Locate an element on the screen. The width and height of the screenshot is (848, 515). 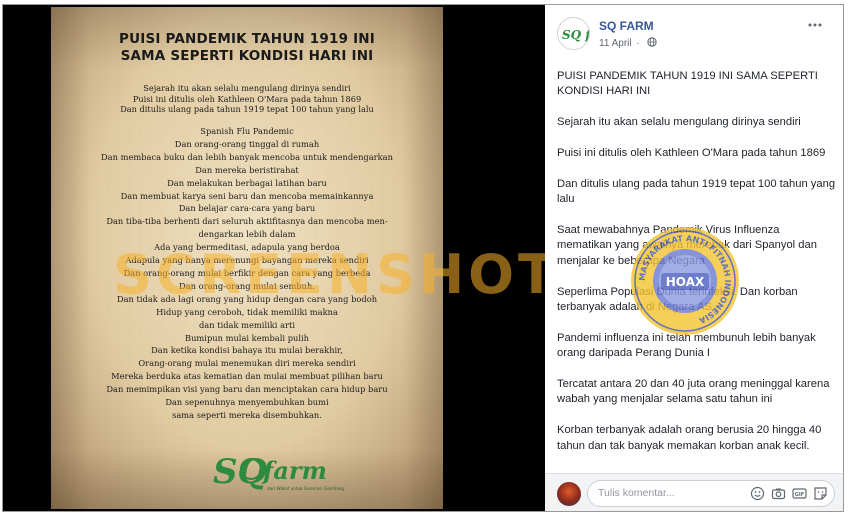
poem-line: dengarkan lebih dalam is located at coordinates (247, 234).